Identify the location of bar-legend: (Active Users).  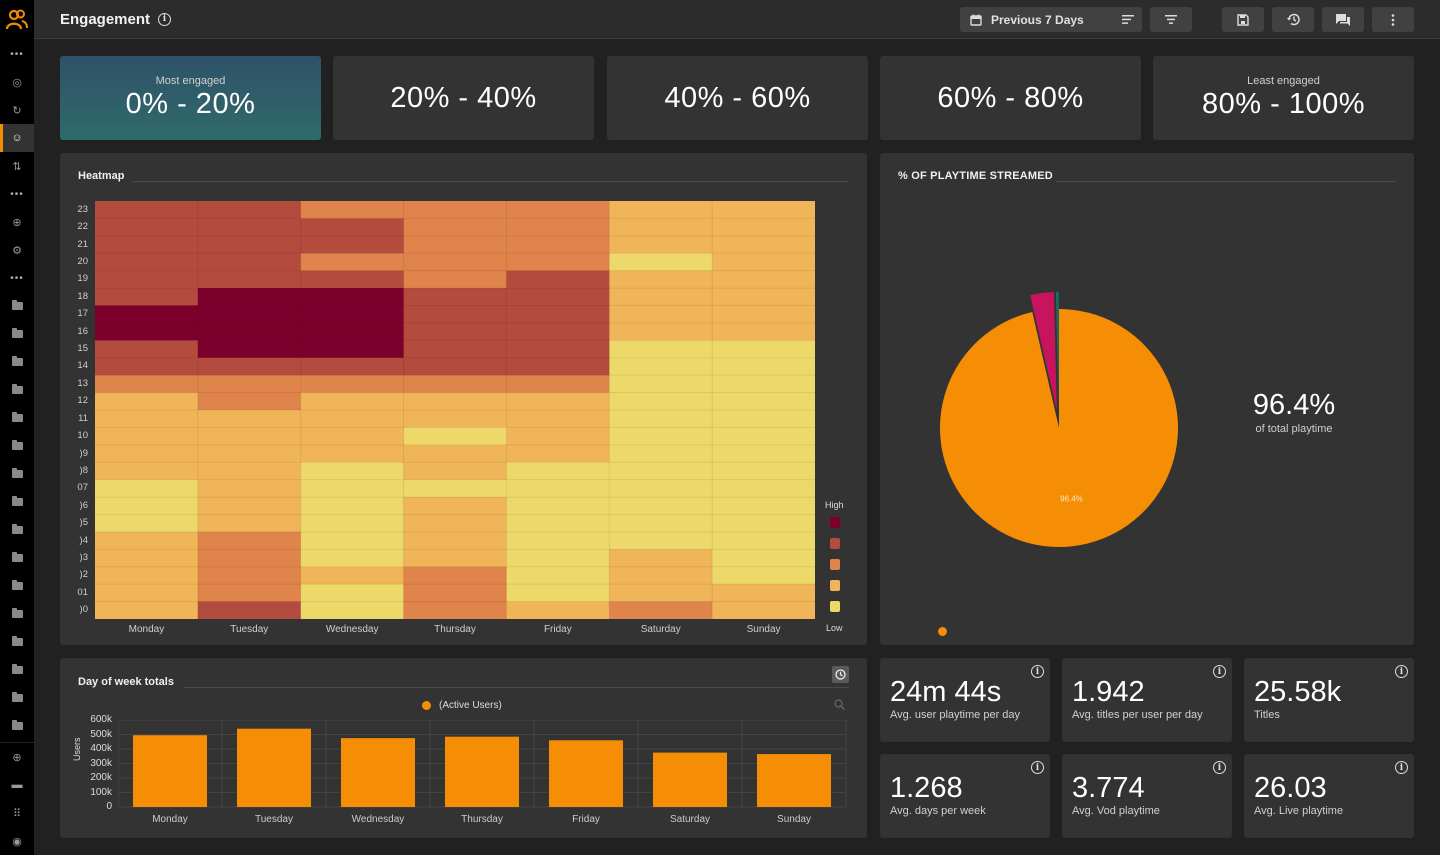
(462, 705).